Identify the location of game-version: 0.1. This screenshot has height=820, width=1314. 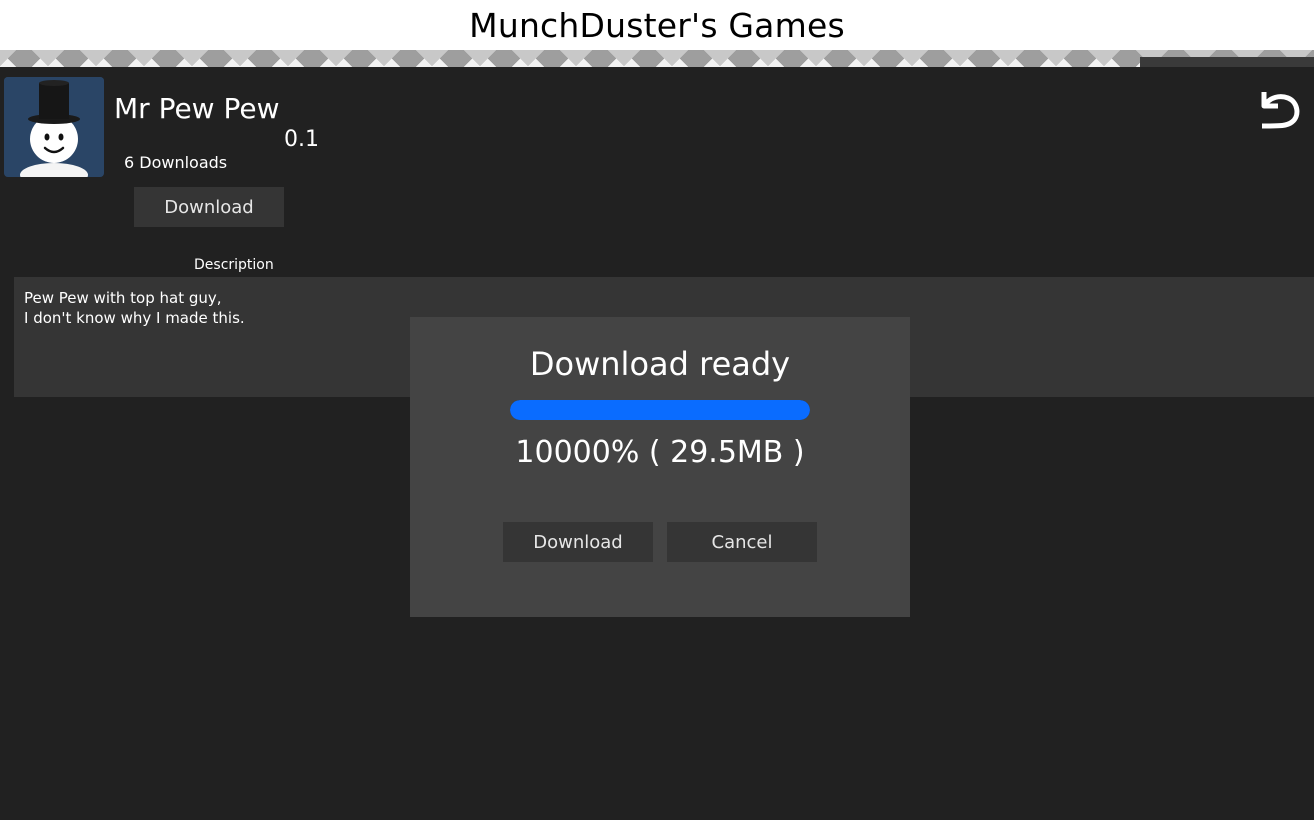
(301, 139).